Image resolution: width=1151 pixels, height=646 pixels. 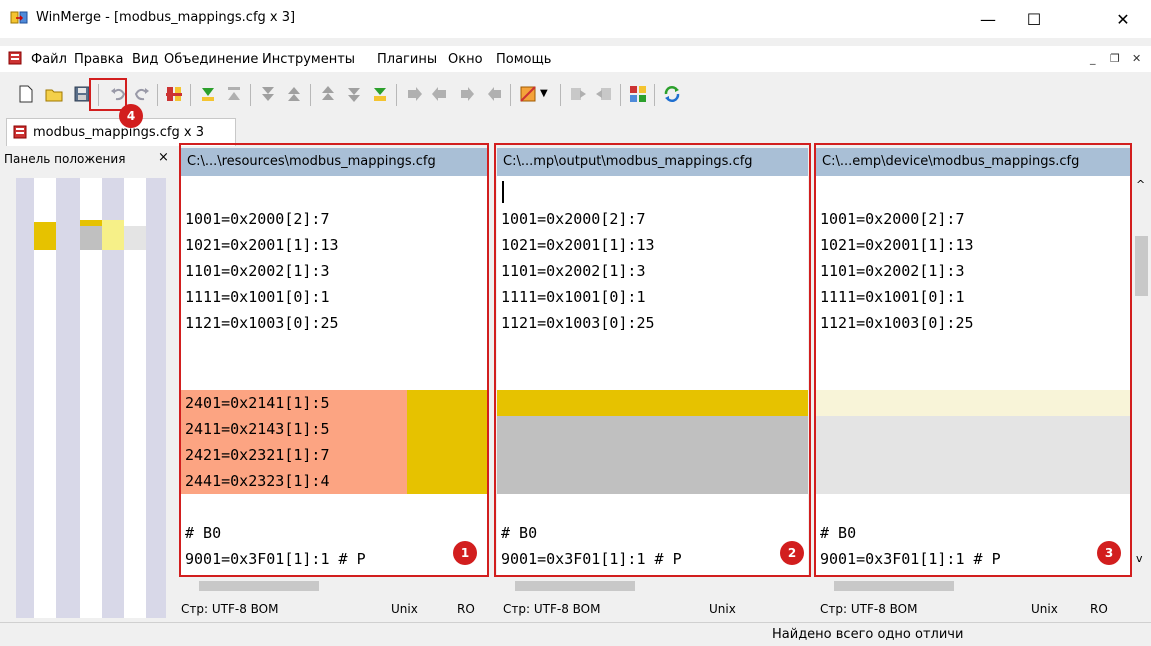 I want to click on vscroll-thumb, so click(x=1141, y=266).